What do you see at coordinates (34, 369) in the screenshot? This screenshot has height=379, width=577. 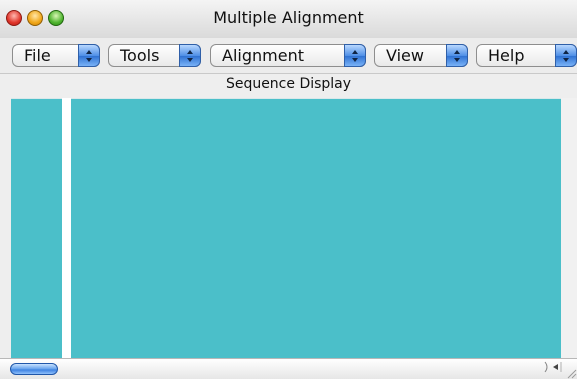 I see `horizontal-scroll-thumb` at bounding box center [34, 369].